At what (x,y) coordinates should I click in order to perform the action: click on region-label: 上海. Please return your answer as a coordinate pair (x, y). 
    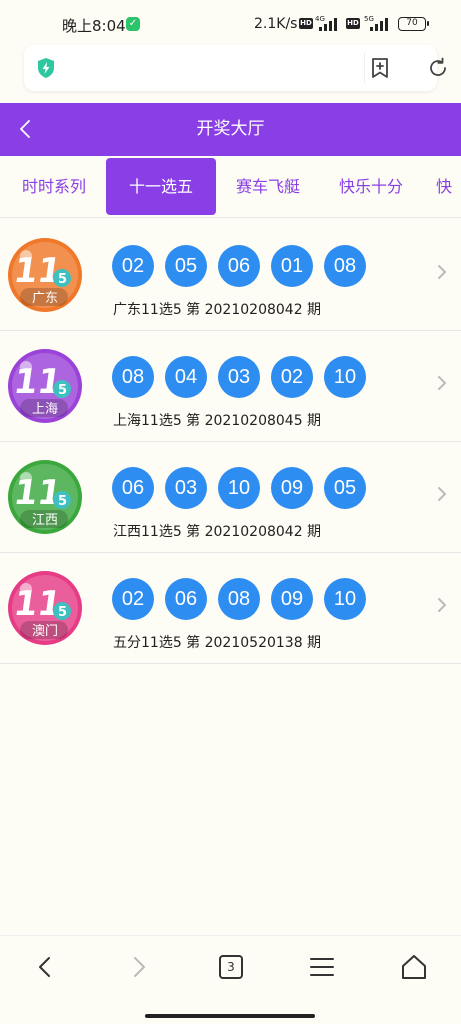
    Looking at the image, I should click on (45, 409).